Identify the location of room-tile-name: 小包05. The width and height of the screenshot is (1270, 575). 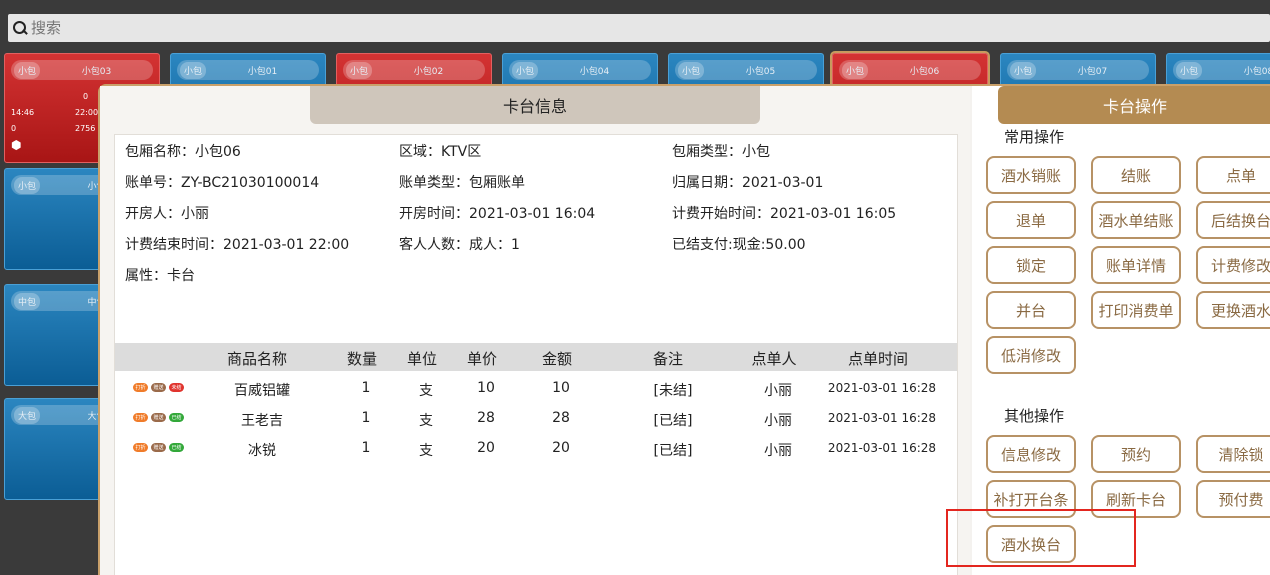
(760, 71).